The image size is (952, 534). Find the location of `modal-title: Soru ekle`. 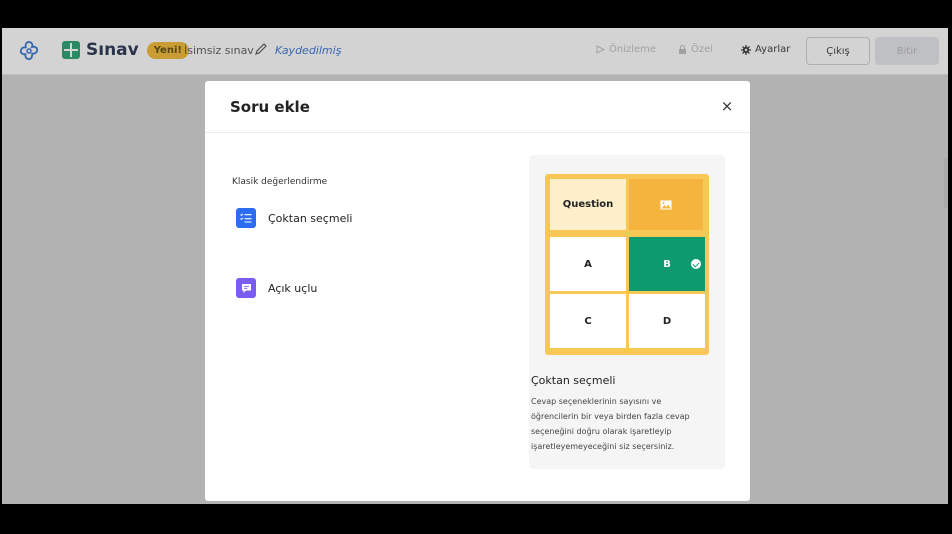

modal-title: Soru ekle is located at coordinates (270, 107).